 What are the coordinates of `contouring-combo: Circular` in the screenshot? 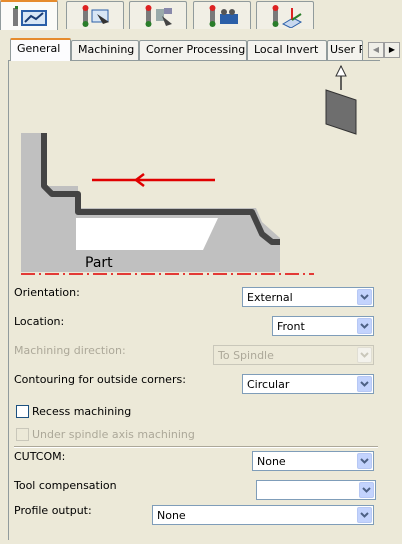 It's located at (308, 384).